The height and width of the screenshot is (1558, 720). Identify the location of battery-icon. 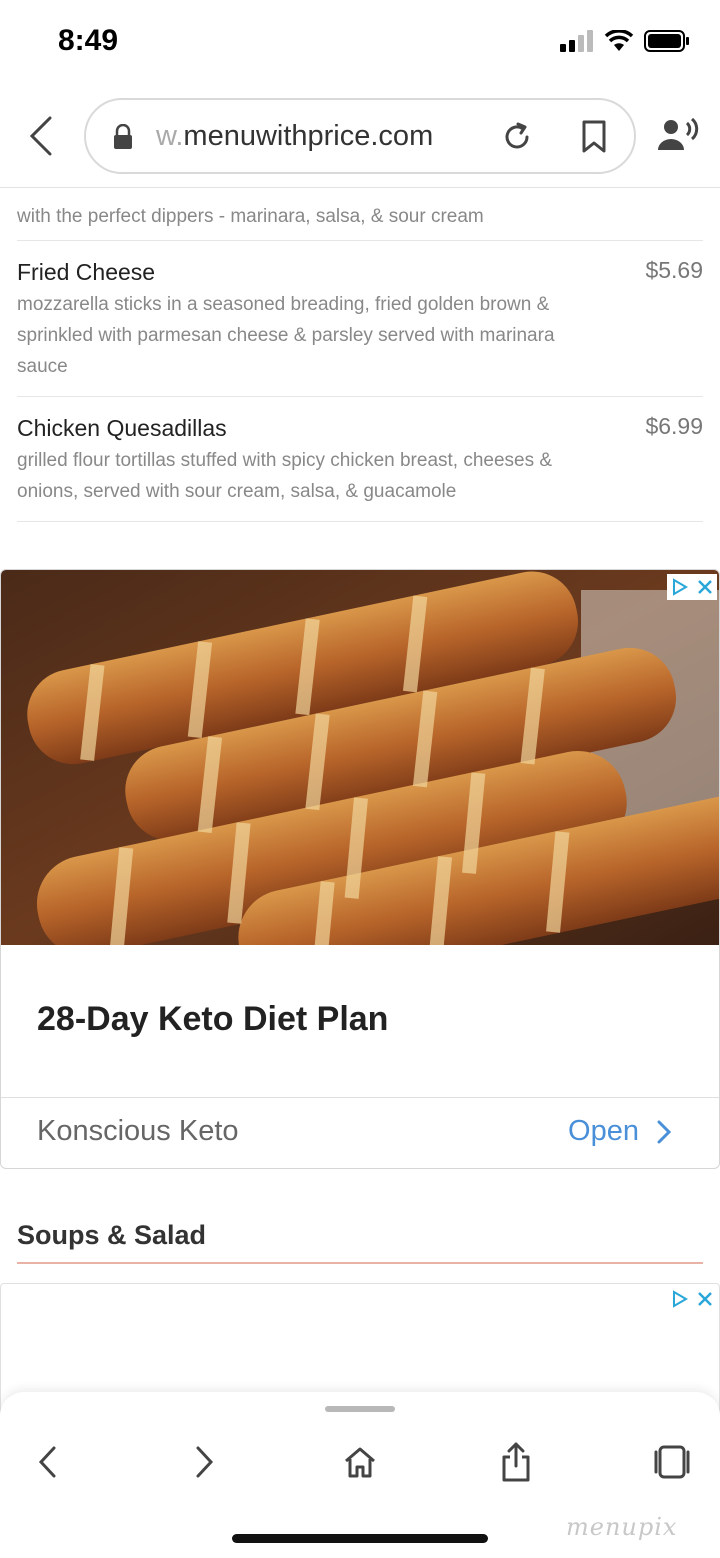
(666, 41).